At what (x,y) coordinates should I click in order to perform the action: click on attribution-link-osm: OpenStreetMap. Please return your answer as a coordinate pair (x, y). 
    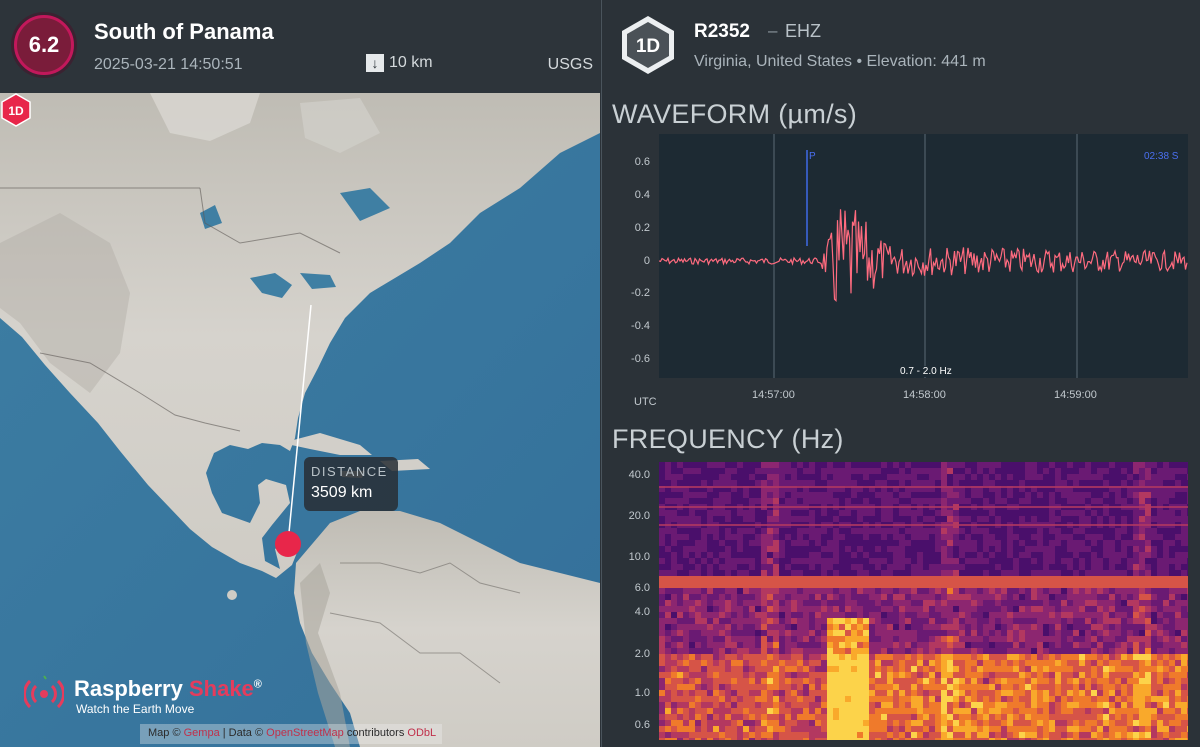
    Looking at the image, I should click on (305, 733).